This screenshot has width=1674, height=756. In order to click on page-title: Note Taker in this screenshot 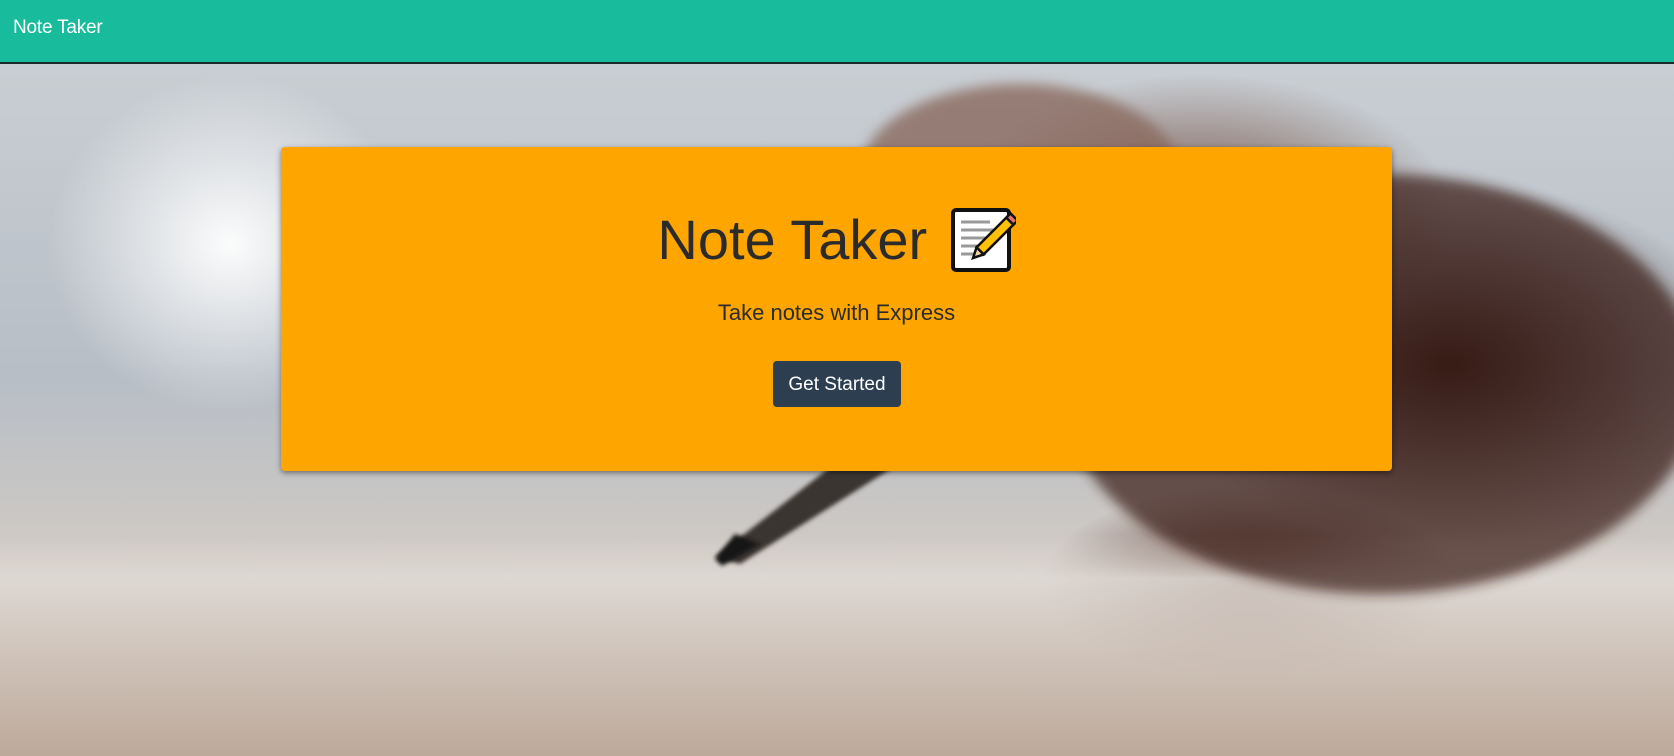, I will do `click(792, 239)`.